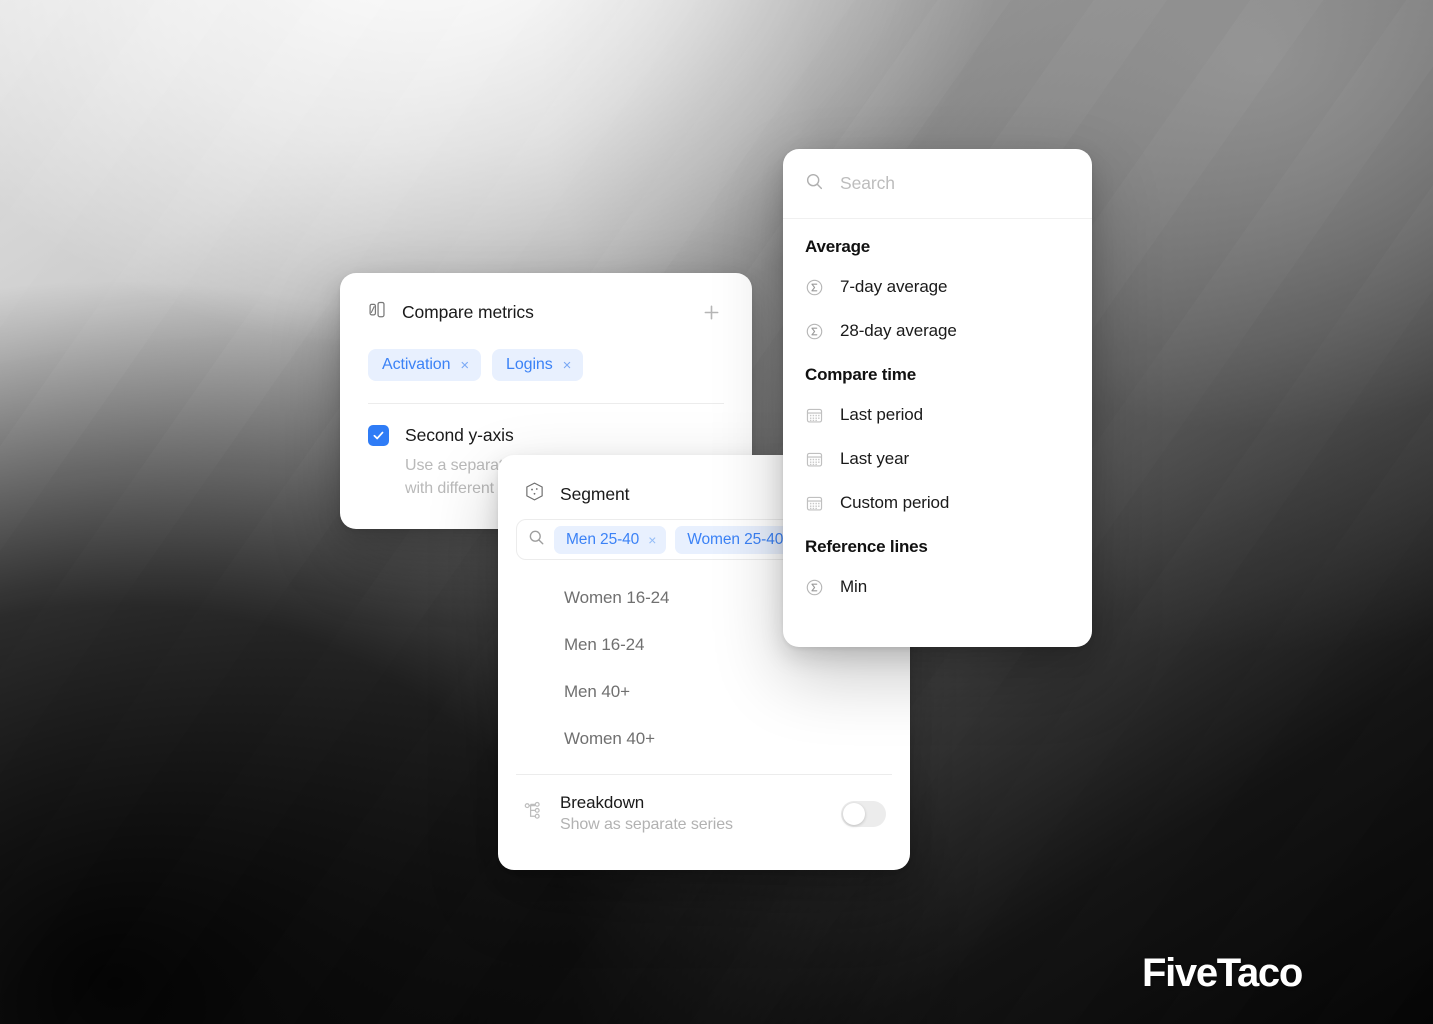  Describe the element at coordinates (937, 587) in the screenshot. I see `menu-item-min: Min` at that location.